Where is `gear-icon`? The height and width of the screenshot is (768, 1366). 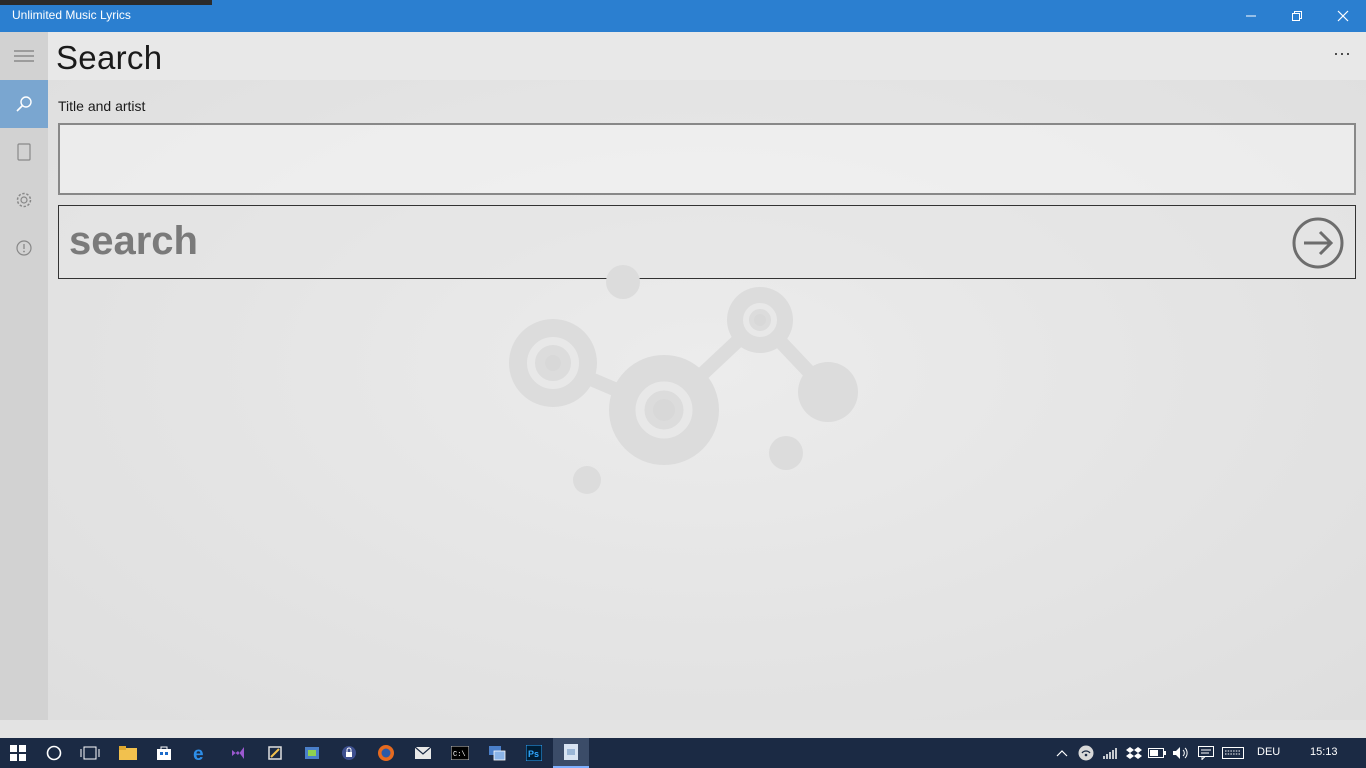 gear-icon is located at coordinates (24, 200).